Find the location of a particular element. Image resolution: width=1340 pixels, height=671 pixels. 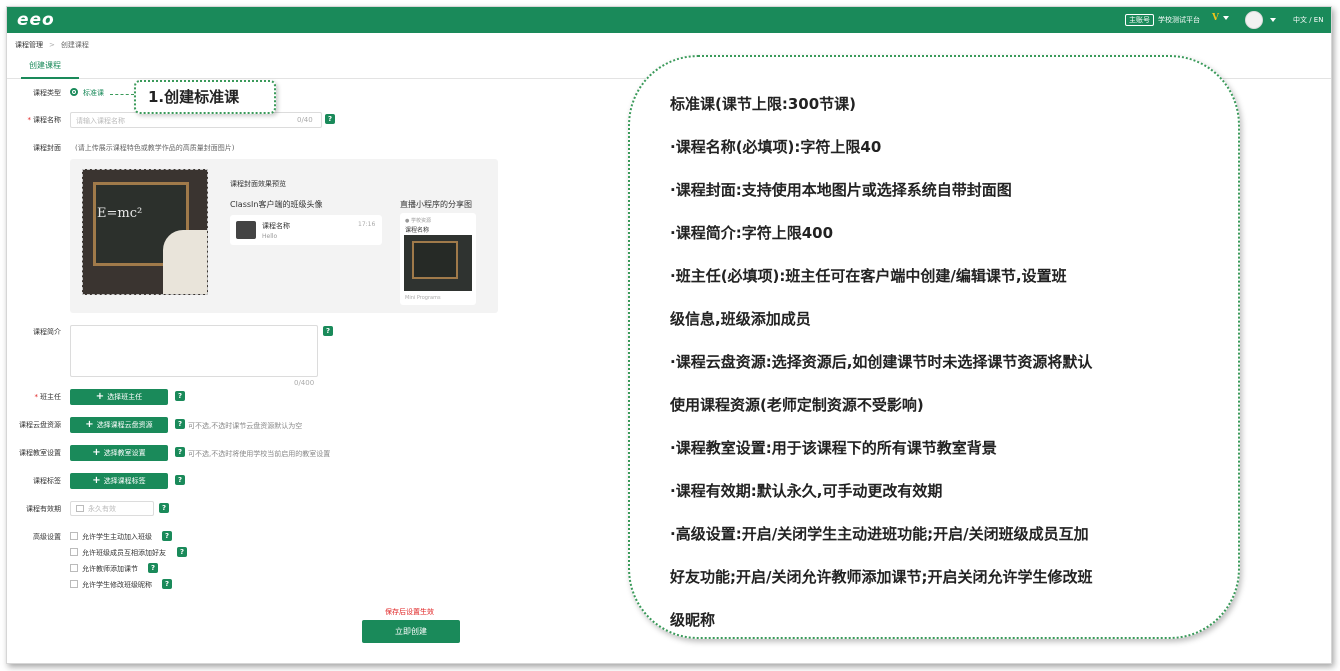

tab-create-course: 创建课程 is located at coordinates (45, 65).